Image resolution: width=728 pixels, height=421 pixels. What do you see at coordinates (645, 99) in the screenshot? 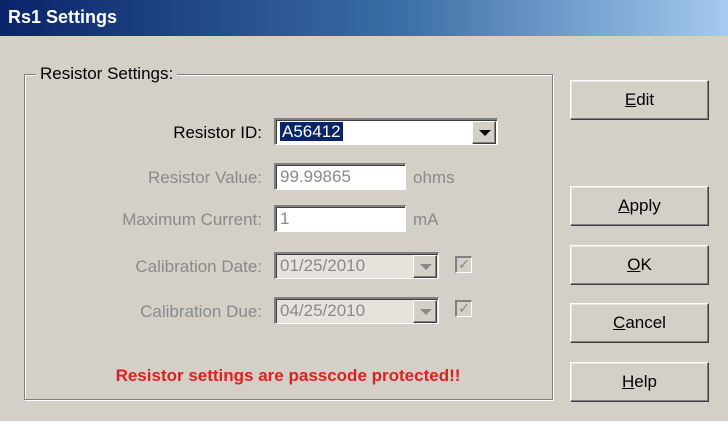
I see `edit-label: dit` at bounding box center [645, 99].